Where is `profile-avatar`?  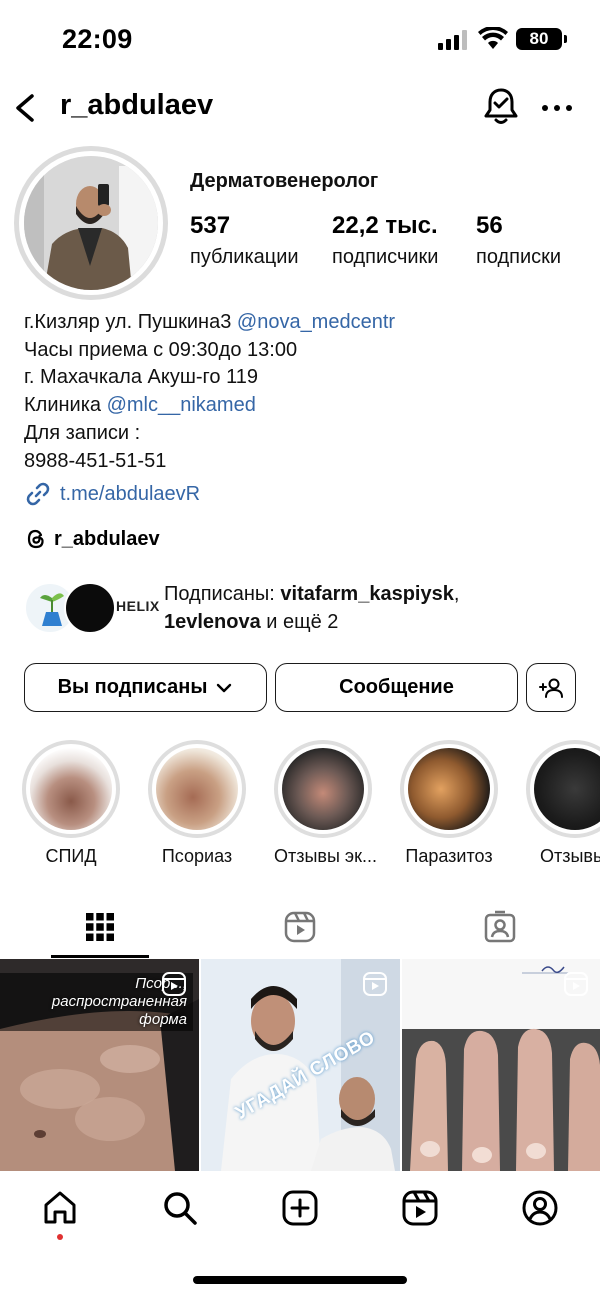
profile-avatar is located at coordinates (91, 223).